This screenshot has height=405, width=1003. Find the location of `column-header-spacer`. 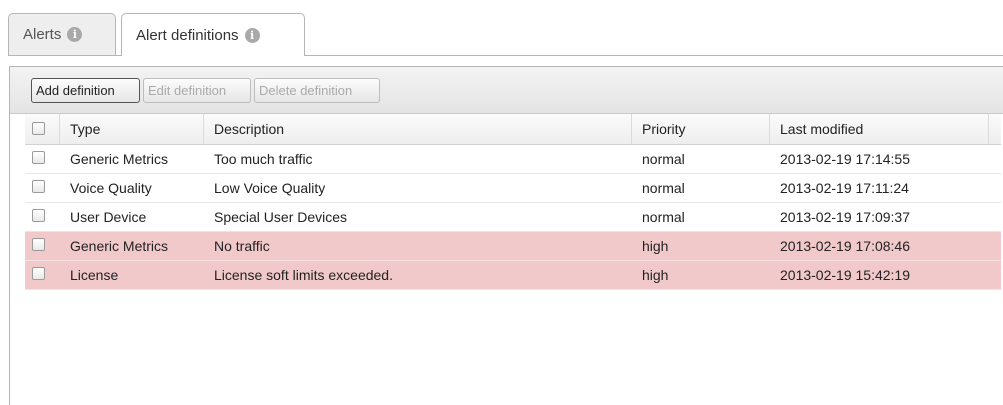

column-header-spacer is located at coordinates (995, 129).